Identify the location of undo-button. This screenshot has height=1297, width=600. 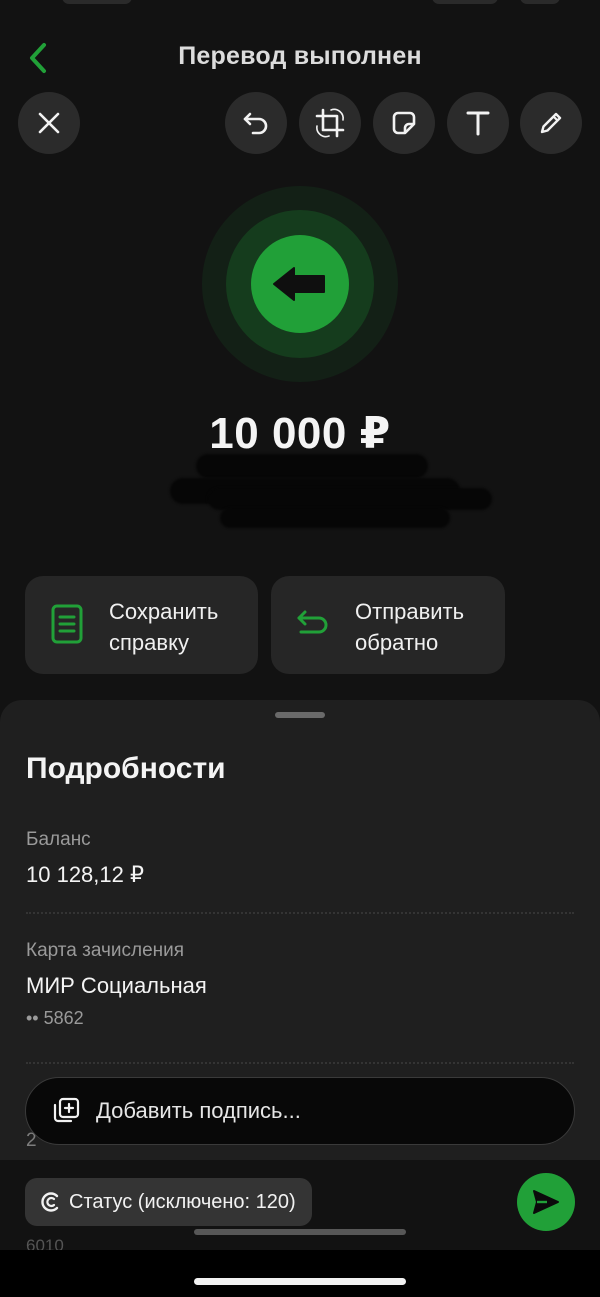
(256, 123).